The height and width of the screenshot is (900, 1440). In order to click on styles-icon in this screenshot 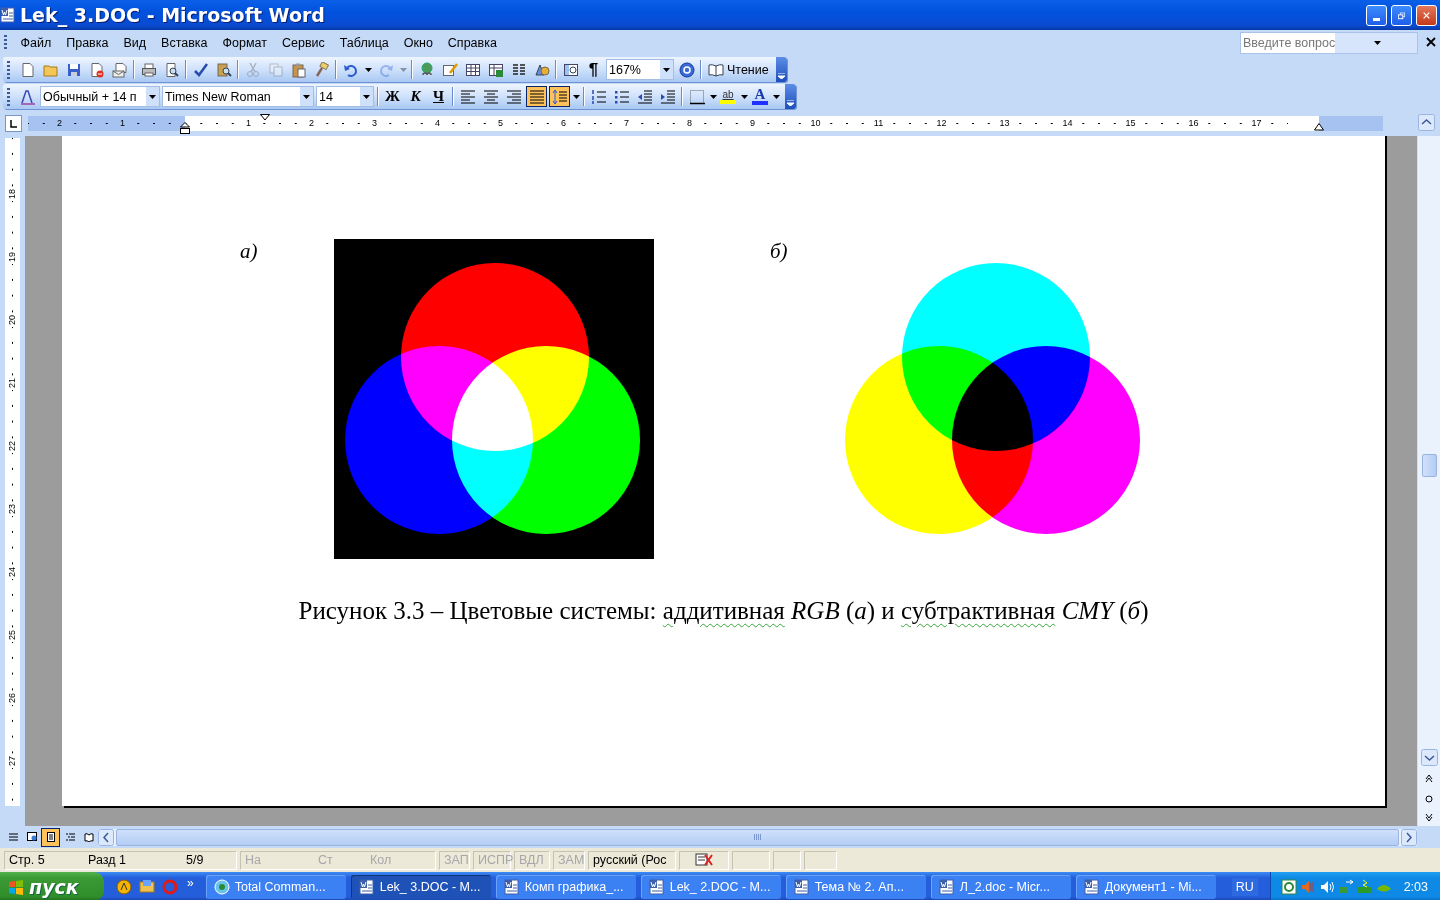, I will do `click(27, 96)`.